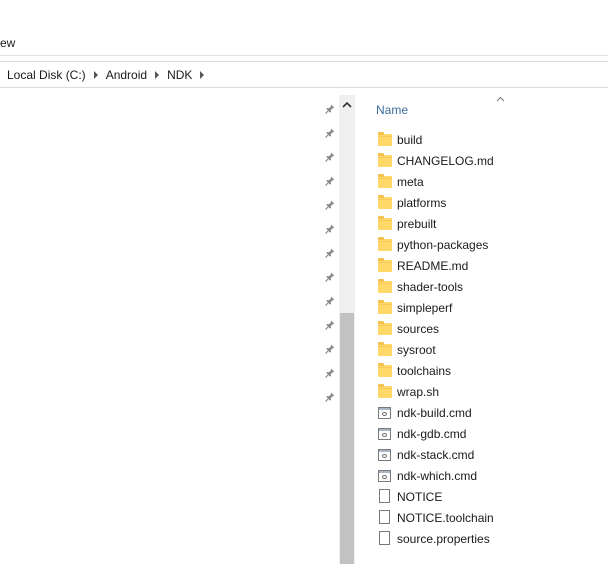 Image resolution: width=608 pixels, height=564 pixels. What do you see at coordinates (410, 181) in the screenshot?
I see `file-name: meta` at bounding box center [410, 181].